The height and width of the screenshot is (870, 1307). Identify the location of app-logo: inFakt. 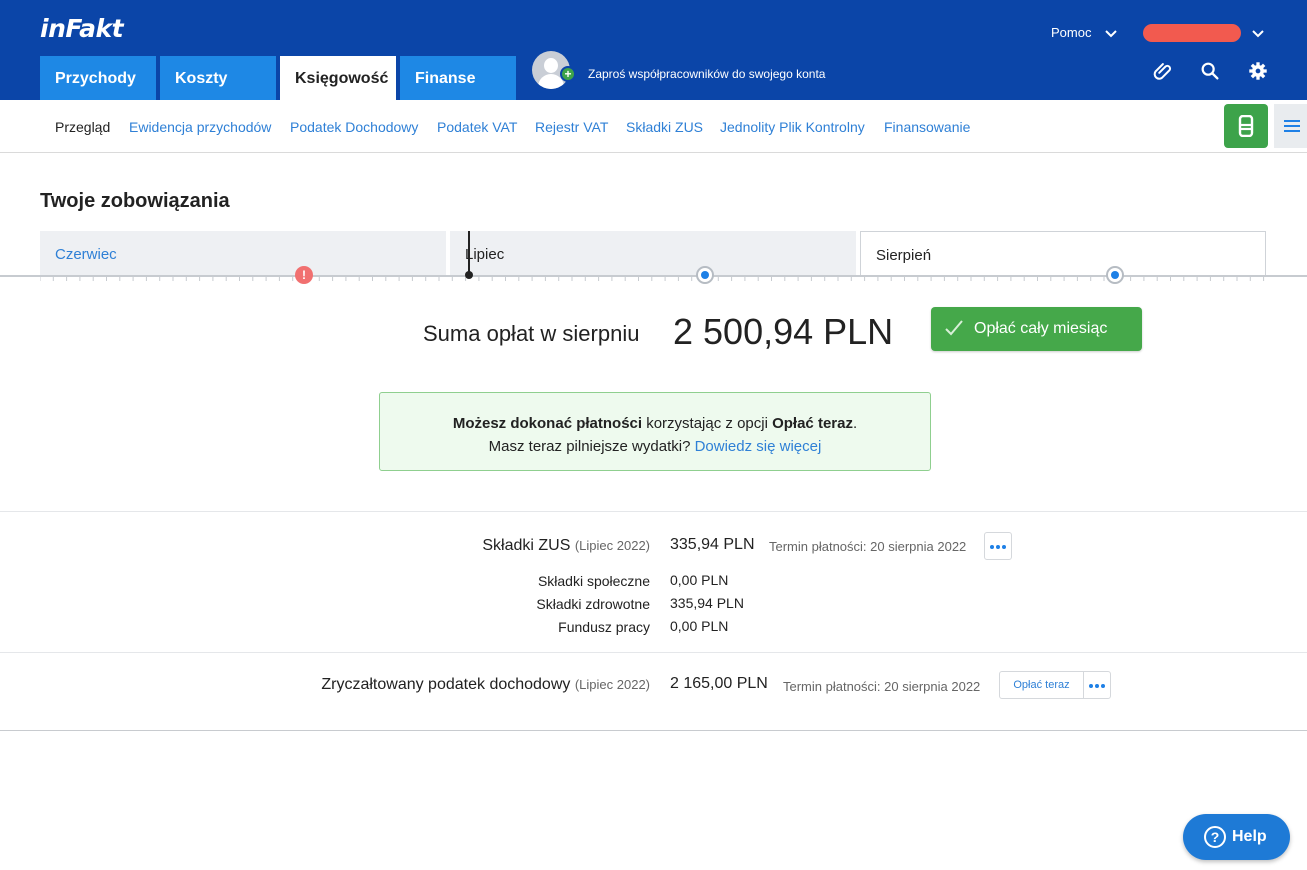
(82, 28).